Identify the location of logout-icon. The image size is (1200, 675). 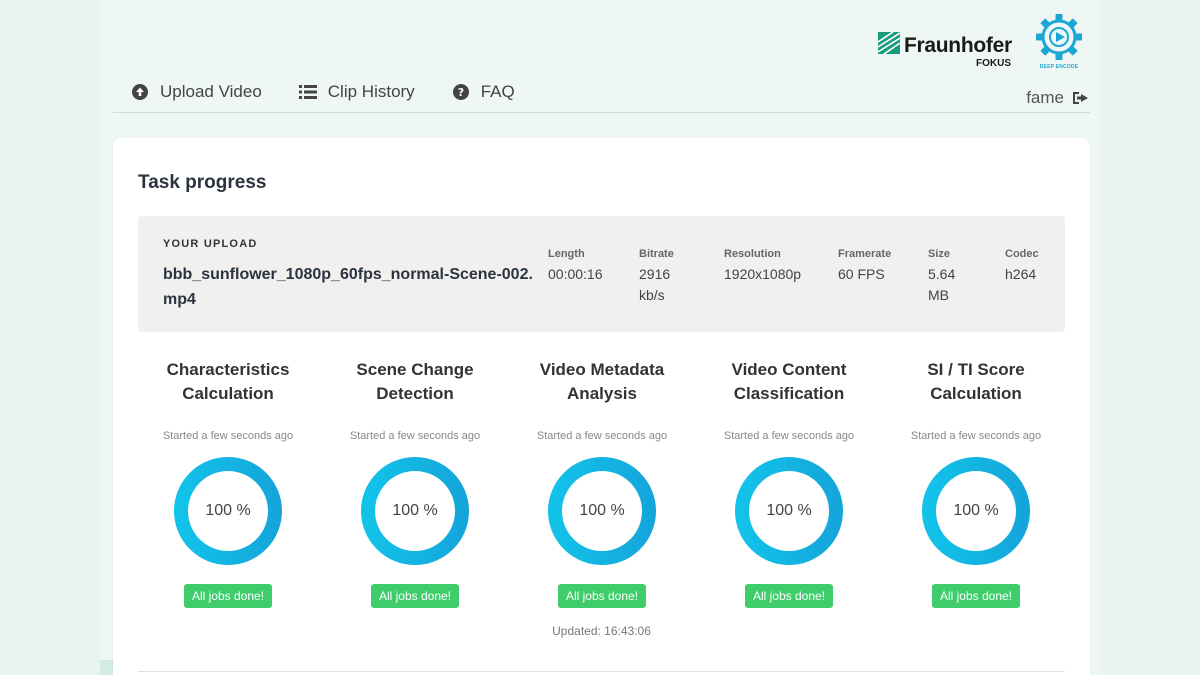
(1081, 98).